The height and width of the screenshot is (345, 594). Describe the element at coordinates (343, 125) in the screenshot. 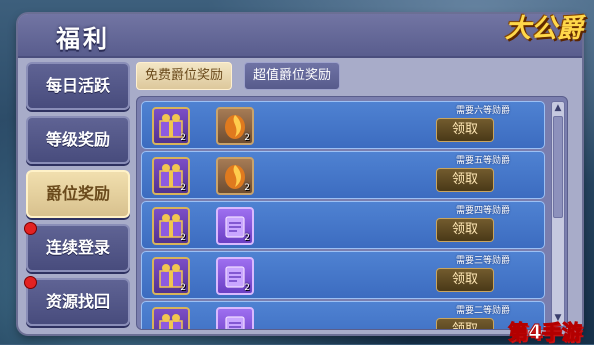

I see `reward-row: 2 2 需要六等勋爵 领取` at that location.